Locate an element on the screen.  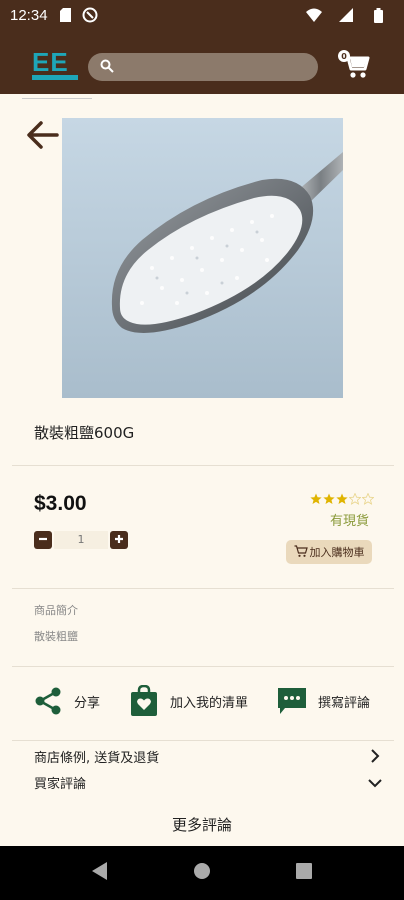
system-nav-bar is located at coordinates (202, 873).